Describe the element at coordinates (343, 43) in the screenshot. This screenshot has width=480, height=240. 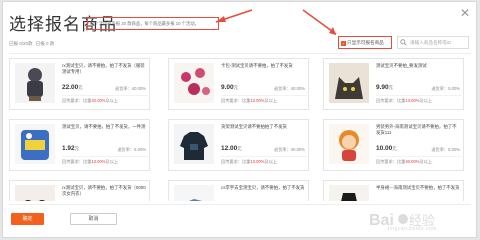
I see `only-eligible-checkbox: ✓` at that location.